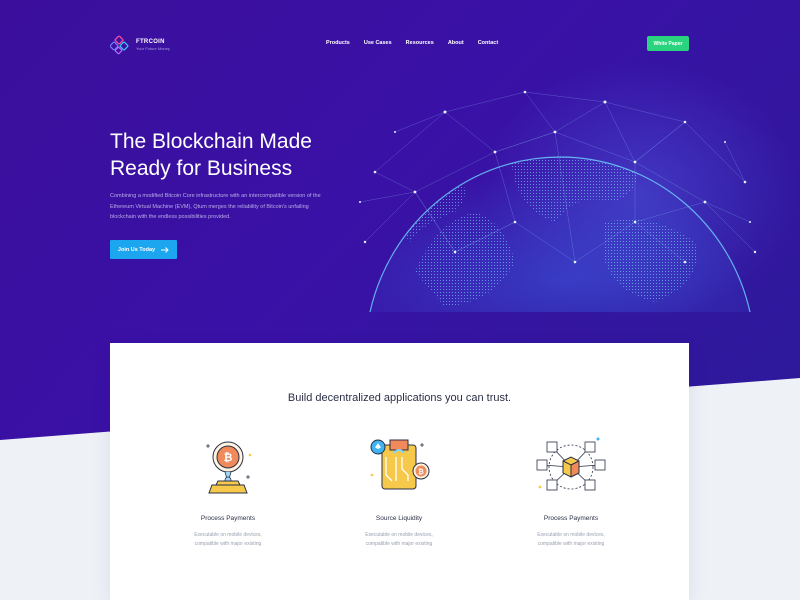 The width and height of the screenshot is (800, 600). I want to click on nav-item-resources: Resources, so click(420, 43).